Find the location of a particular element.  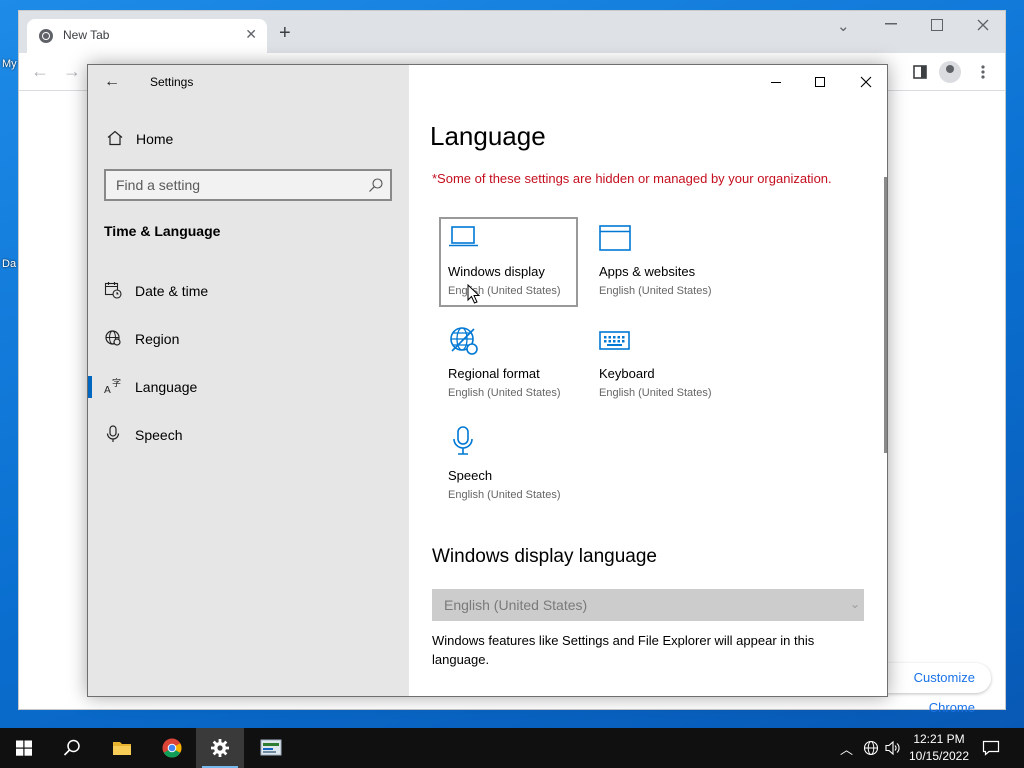

new-tab-button: + is located at coordinates (285, 33).